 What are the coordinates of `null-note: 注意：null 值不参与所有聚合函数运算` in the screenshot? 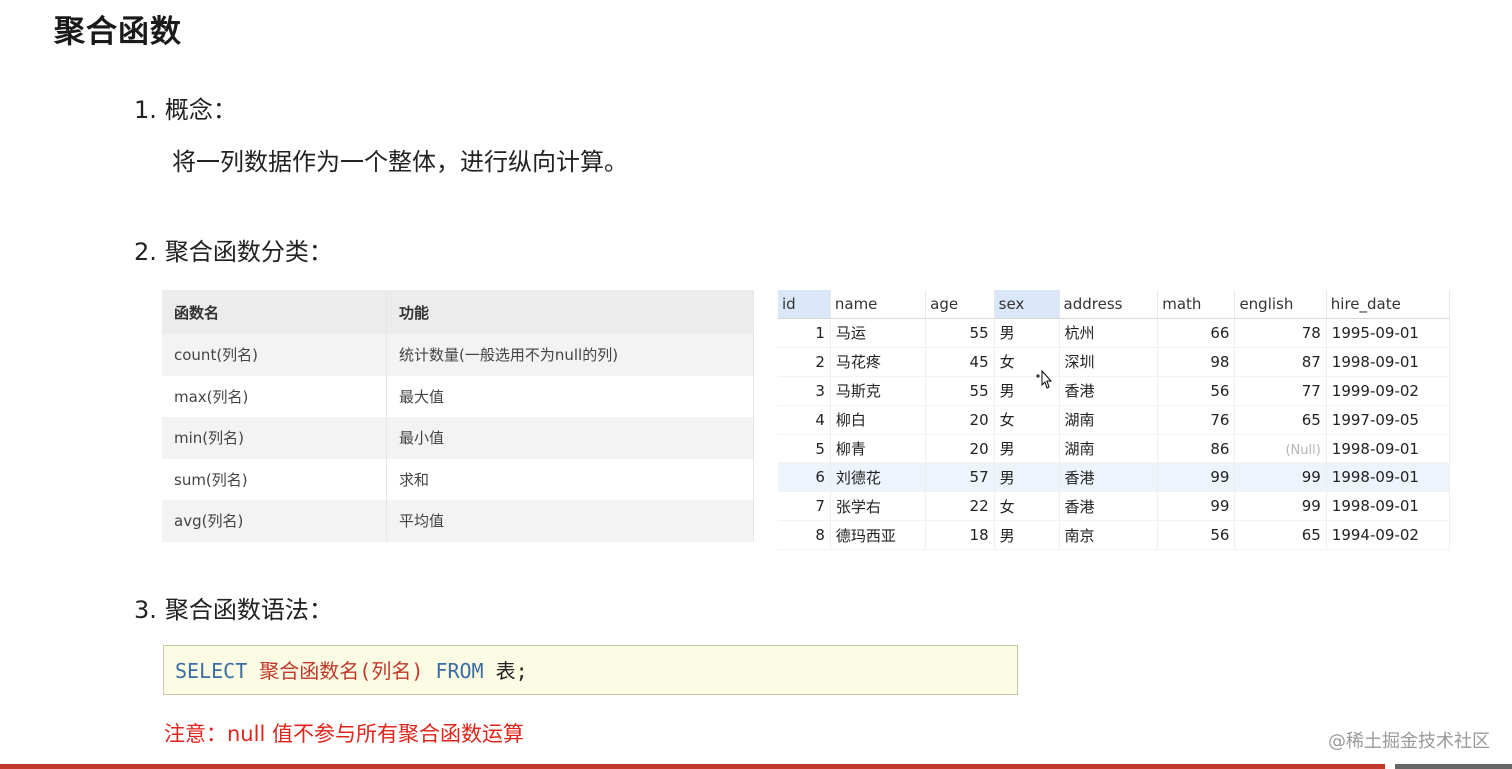 It's located at (344, 734).